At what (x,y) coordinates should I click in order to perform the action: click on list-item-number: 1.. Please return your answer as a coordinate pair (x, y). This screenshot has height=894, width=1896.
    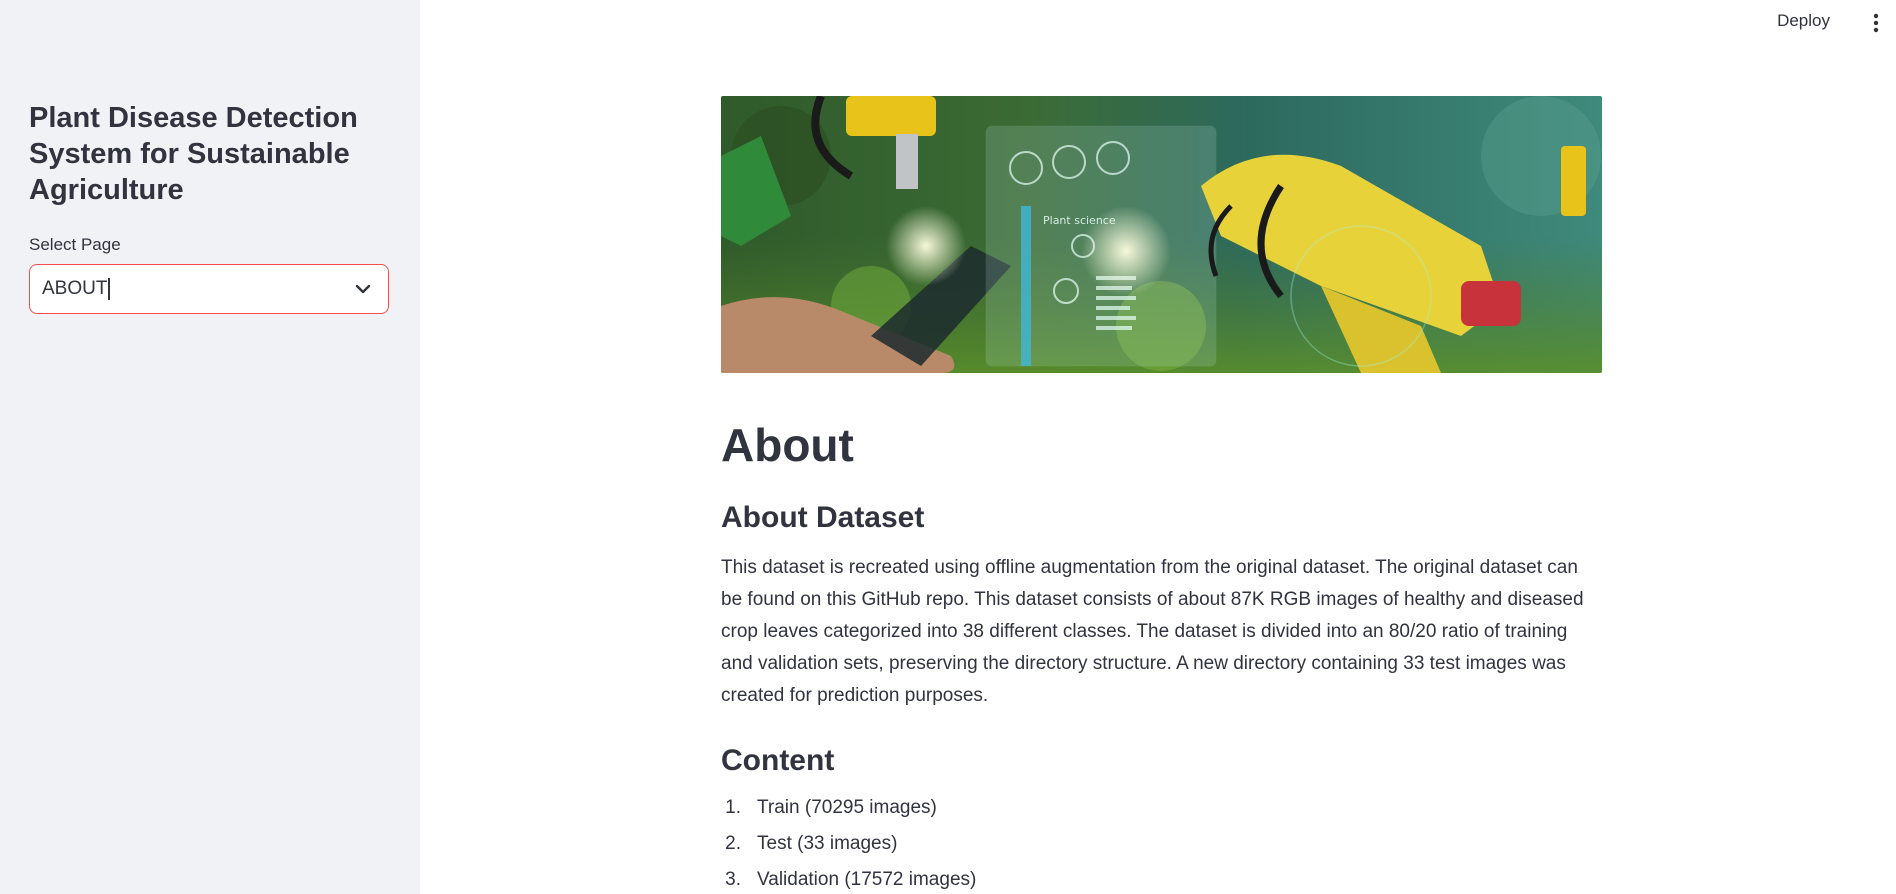
    Looking at the image, I should click on (733, 807).